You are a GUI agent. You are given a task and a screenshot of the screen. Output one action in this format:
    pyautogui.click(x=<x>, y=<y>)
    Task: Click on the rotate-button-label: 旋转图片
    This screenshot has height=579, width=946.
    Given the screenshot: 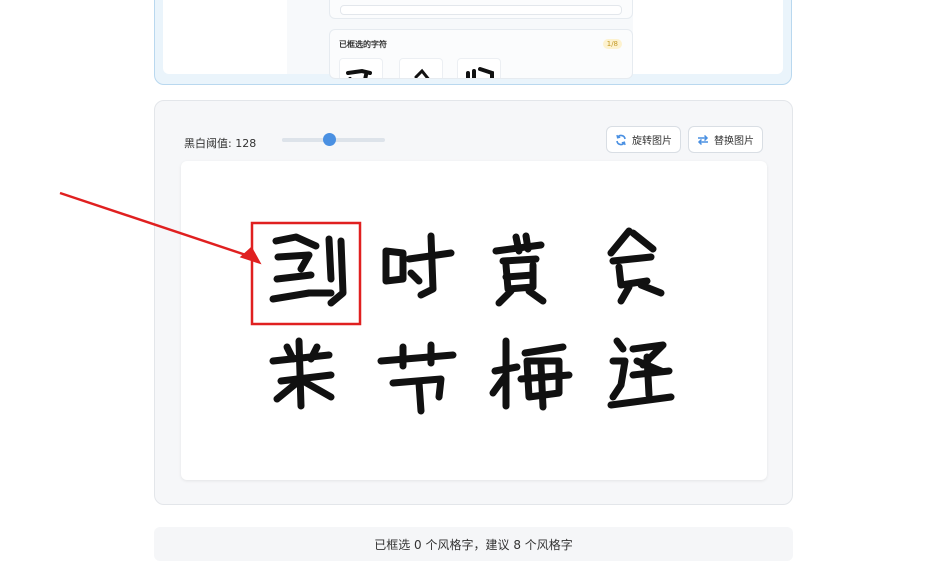 What is the action you would take?
    pyautogui.click(x=652, y=141)
    